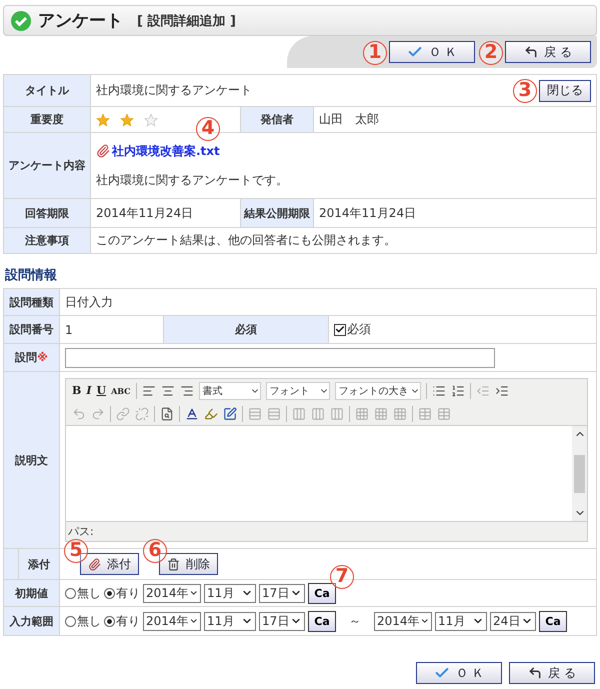  I want to click on field-label: 注意事項, so click(47, 241).